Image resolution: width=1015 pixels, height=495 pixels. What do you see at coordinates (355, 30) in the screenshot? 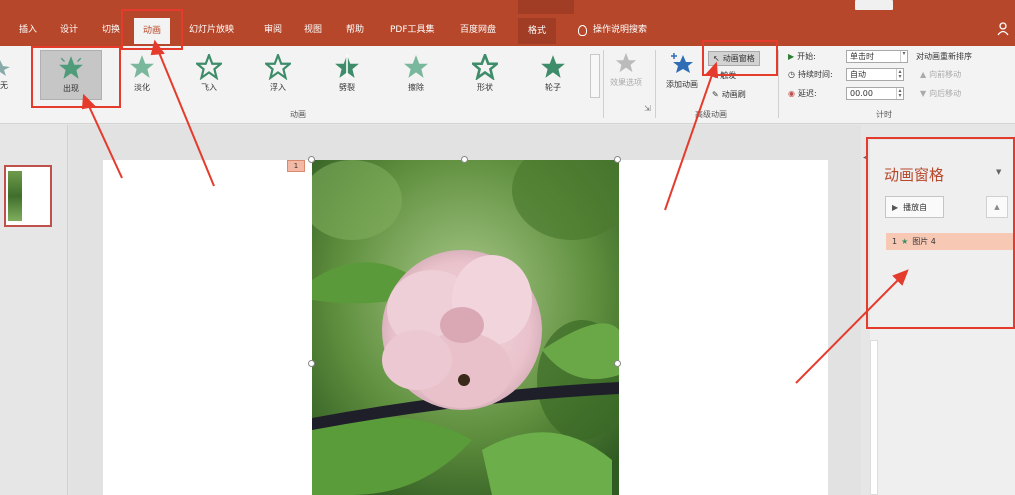
I see `tab-help: 帮助` at bounding box center [355, 30].